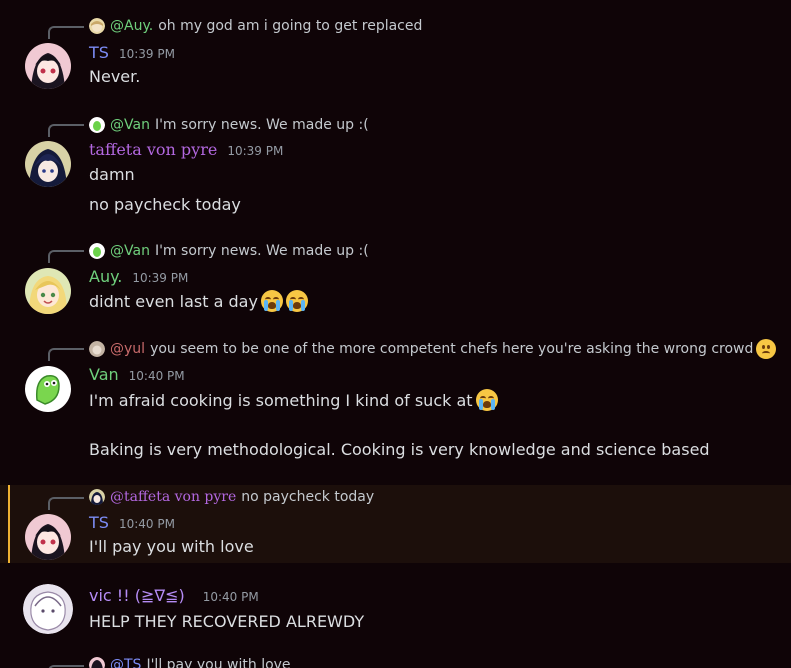 The height and width of the screenshot is (668, 791). What do you see at coordinates (112, 174) in the screenshot?
I see `message-text: damn` at bounding box center [112, 174].